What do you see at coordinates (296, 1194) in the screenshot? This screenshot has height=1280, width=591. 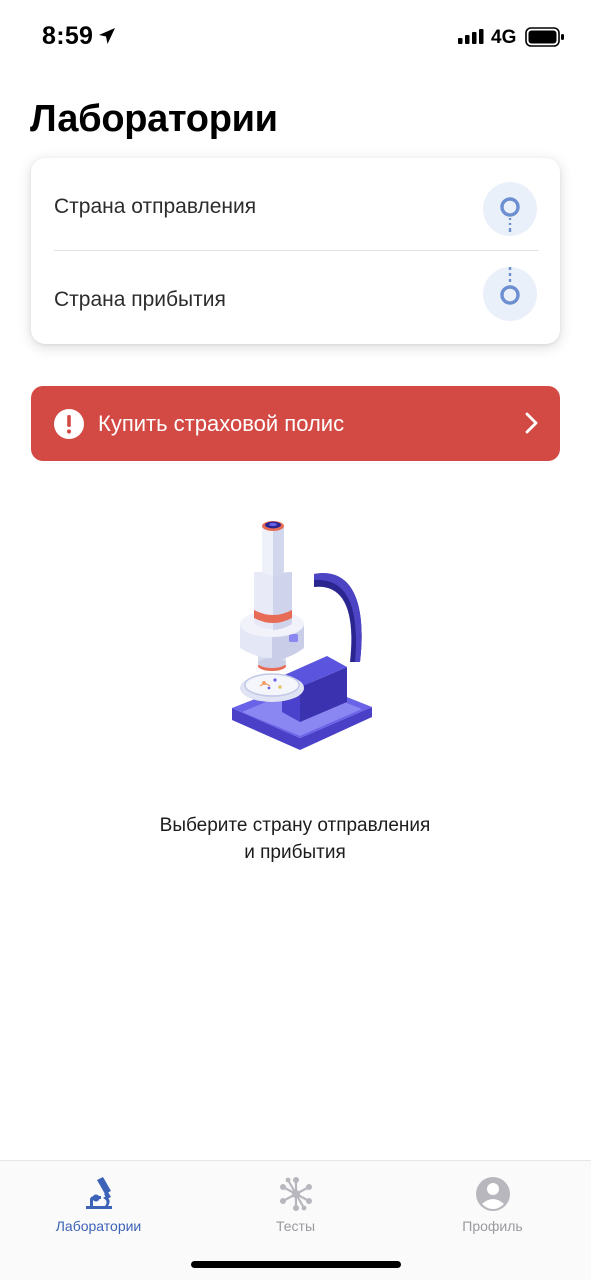 I see `molecule-icon` at bounding box center [296, 1194].